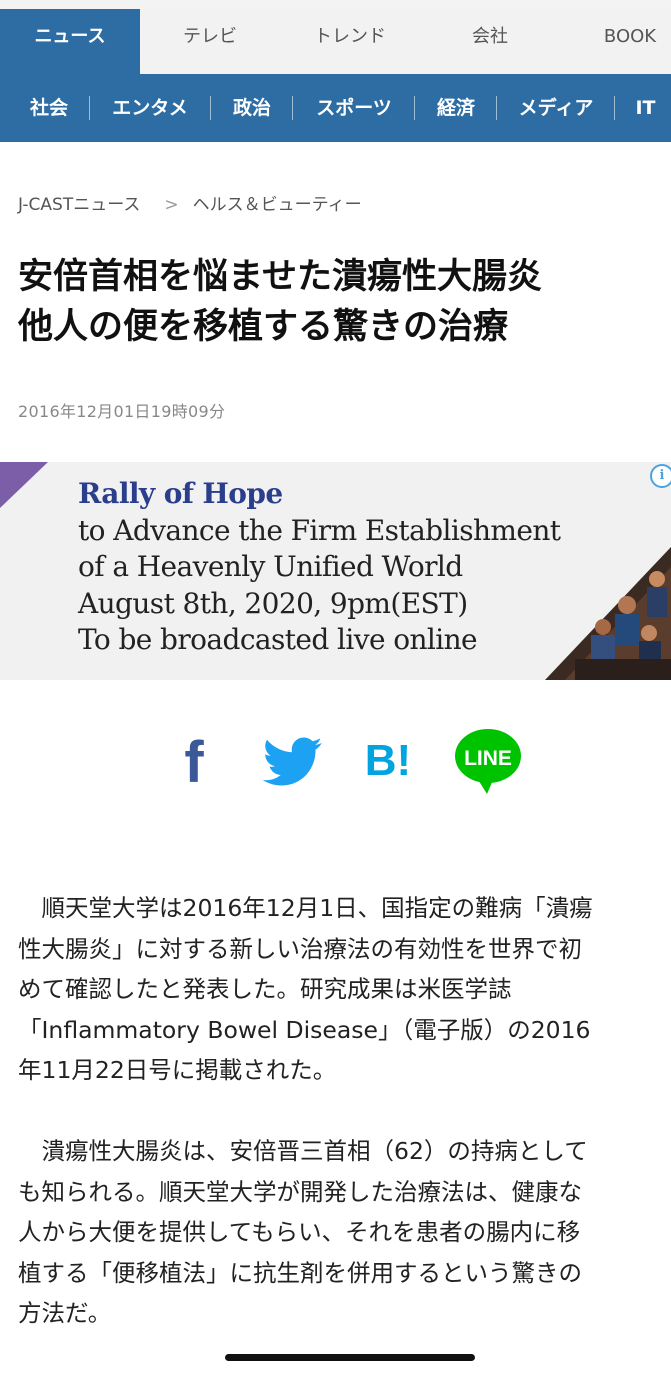 The width and height of the screenshot is (671, 1376). What do you see at coordinates (278, 639) in the screenshot?
I see `ad-line: To be broadcasted live online` at bounding box center [278, 639].